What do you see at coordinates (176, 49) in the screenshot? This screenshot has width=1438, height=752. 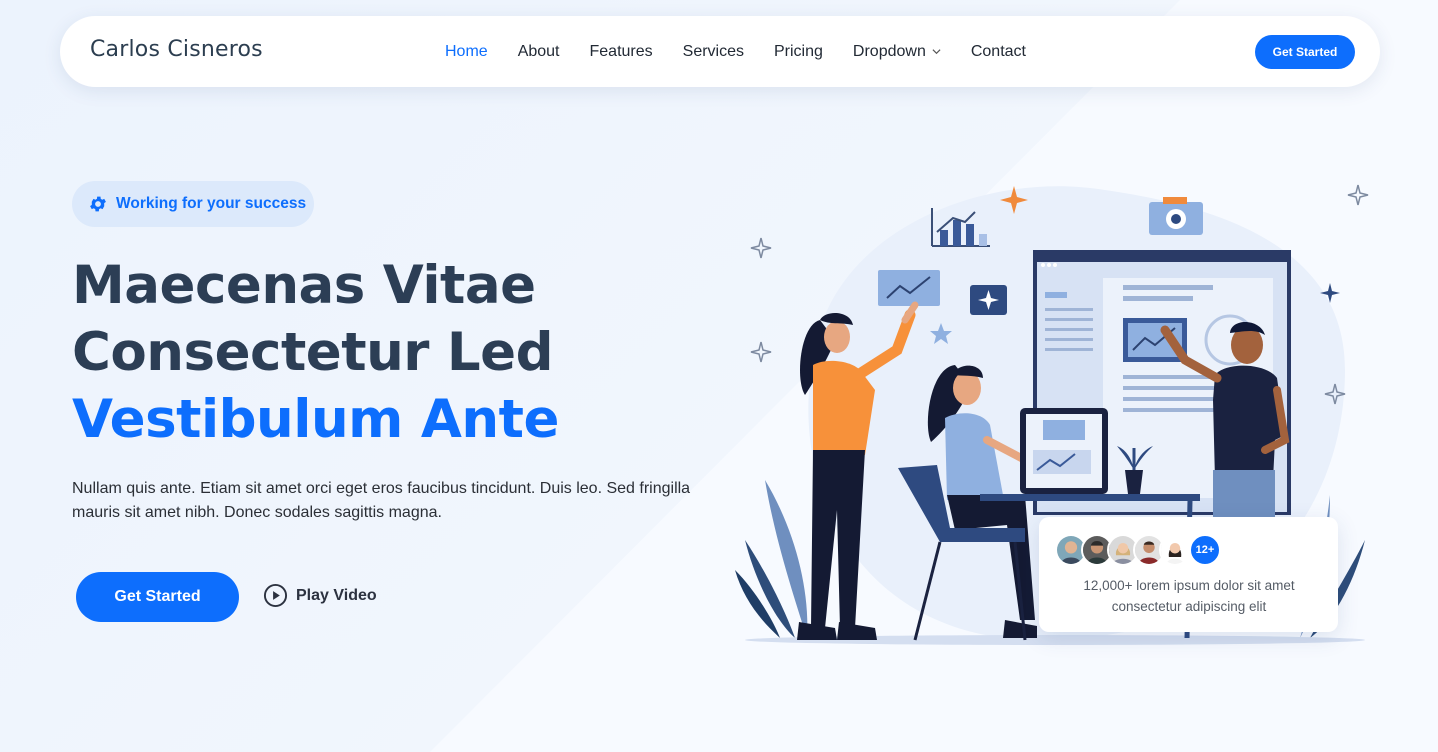 I see `site-logo: Carlos Cisneros` at bounding box center [176, 49].